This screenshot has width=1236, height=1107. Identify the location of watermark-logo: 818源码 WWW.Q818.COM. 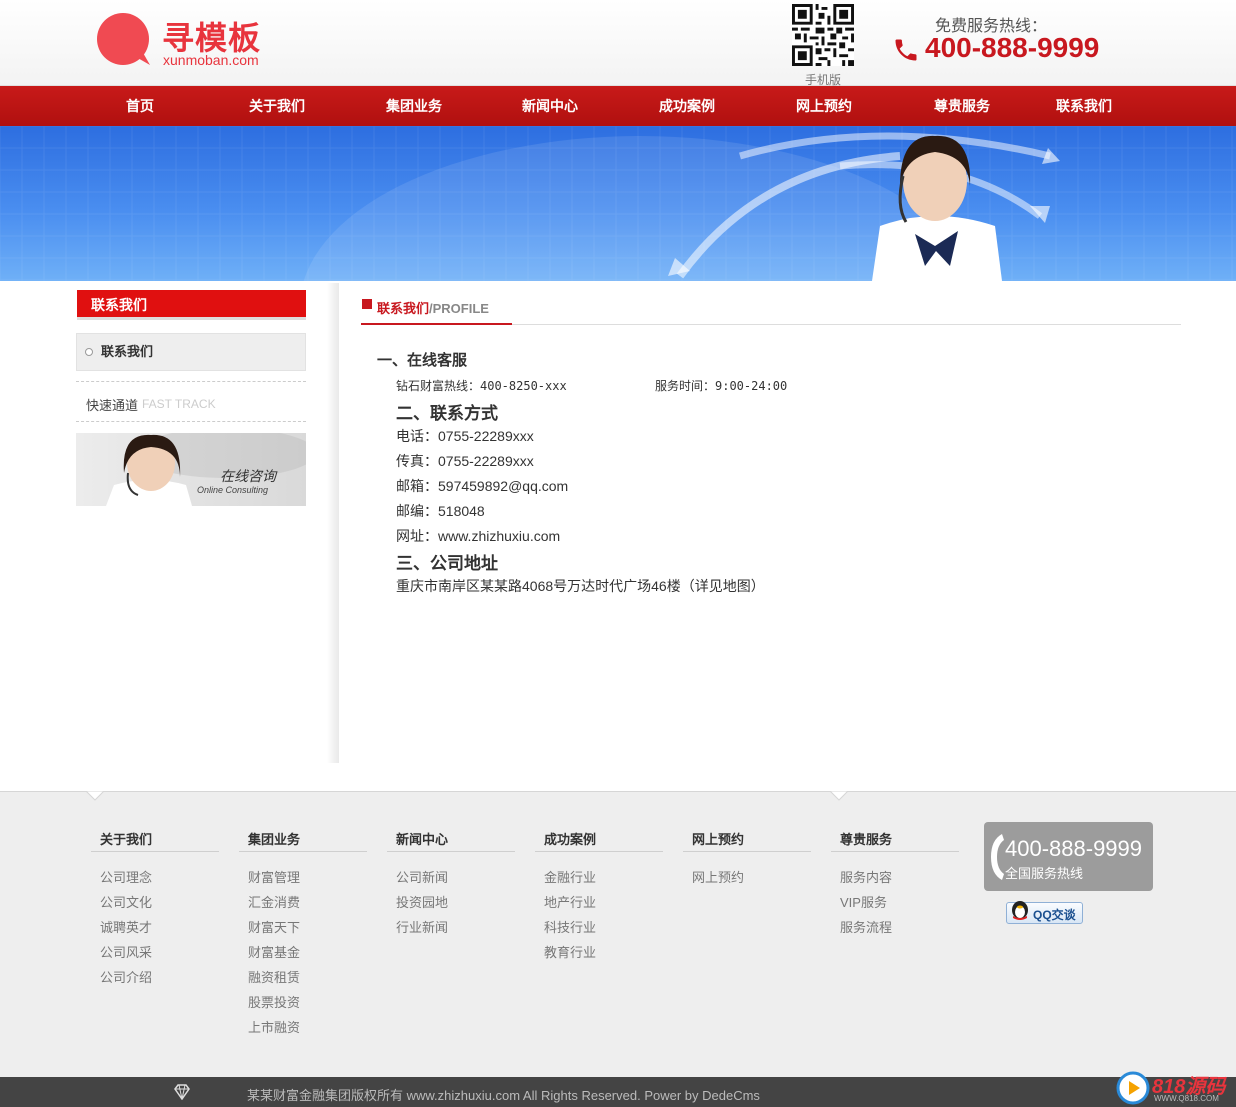
(1174, 1087).